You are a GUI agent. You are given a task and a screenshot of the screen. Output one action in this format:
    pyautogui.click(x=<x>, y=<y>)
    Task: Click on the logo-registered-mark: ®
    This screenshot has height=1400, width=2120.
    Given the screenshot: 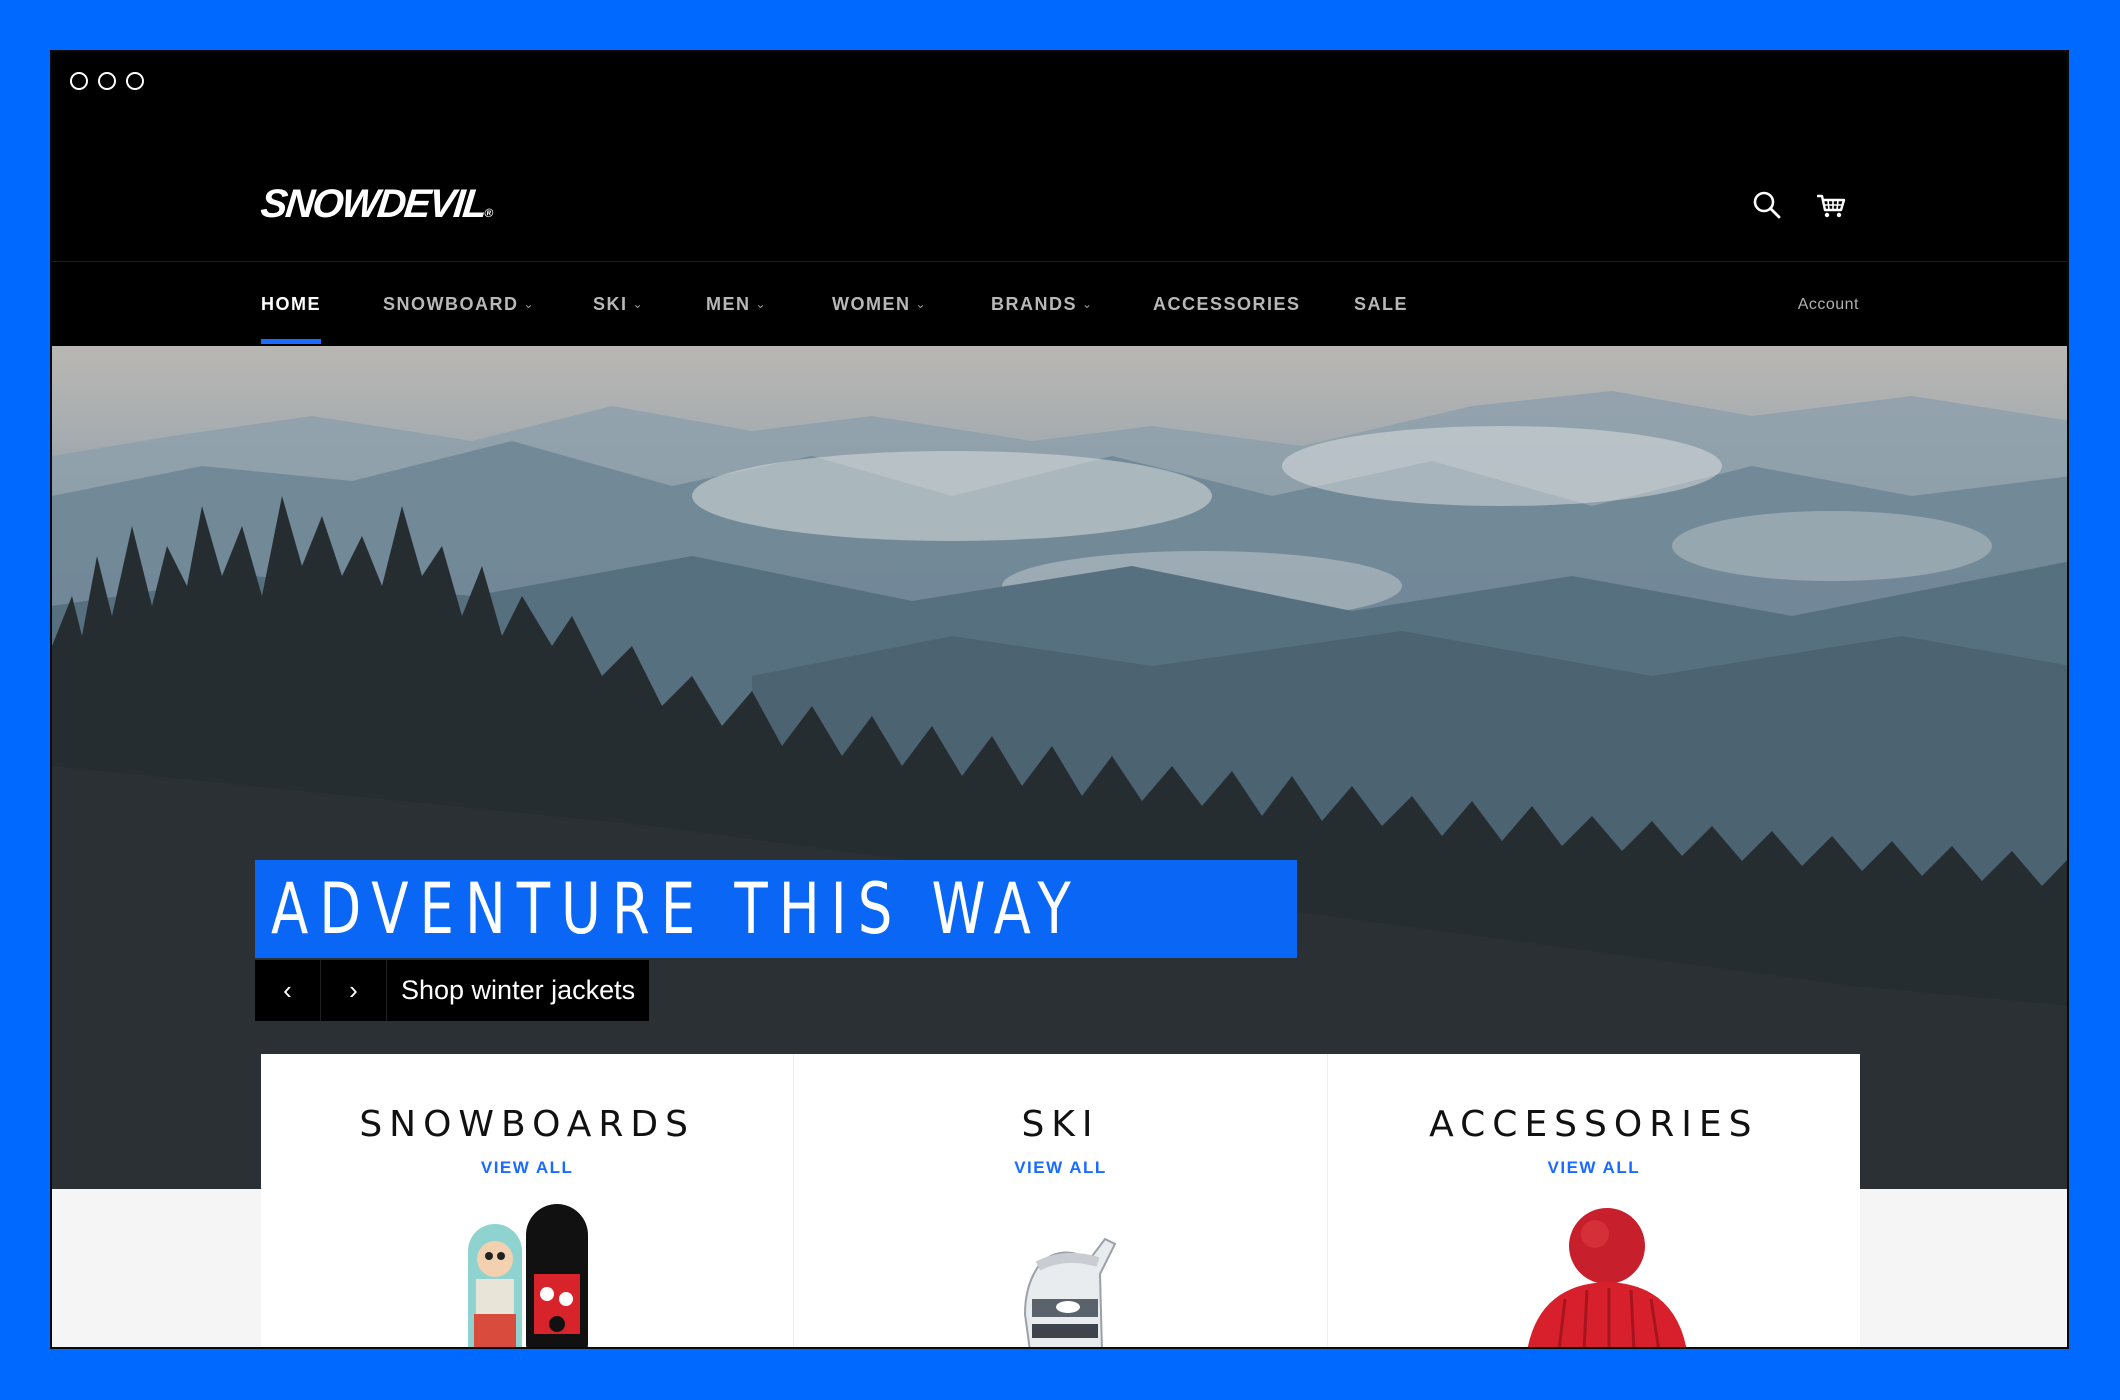 What is the action you would take?
    pyautogui.click(x=488, y=213)
    